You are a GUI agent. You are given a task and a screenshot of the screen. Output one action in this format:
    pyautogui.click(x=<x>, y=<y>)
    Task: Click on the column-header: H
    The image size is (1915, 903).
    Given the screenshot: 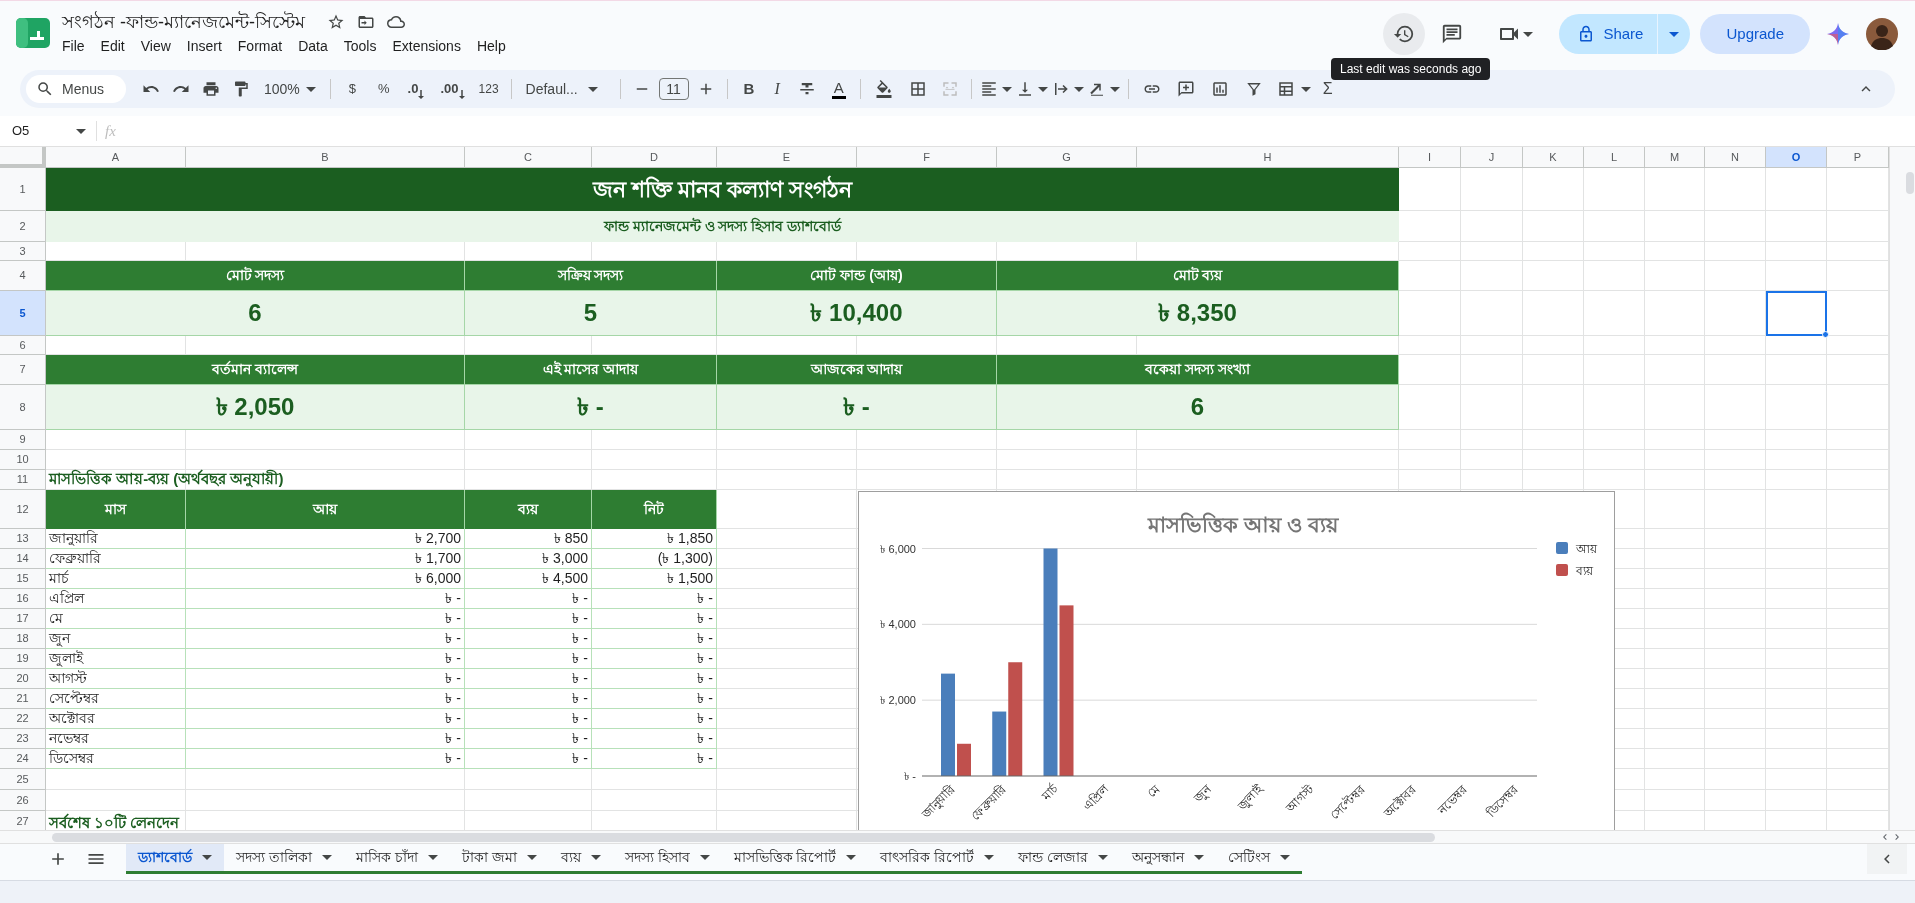 What is the action you would take?
    pyautogui.click(x=1268, y=157)
    